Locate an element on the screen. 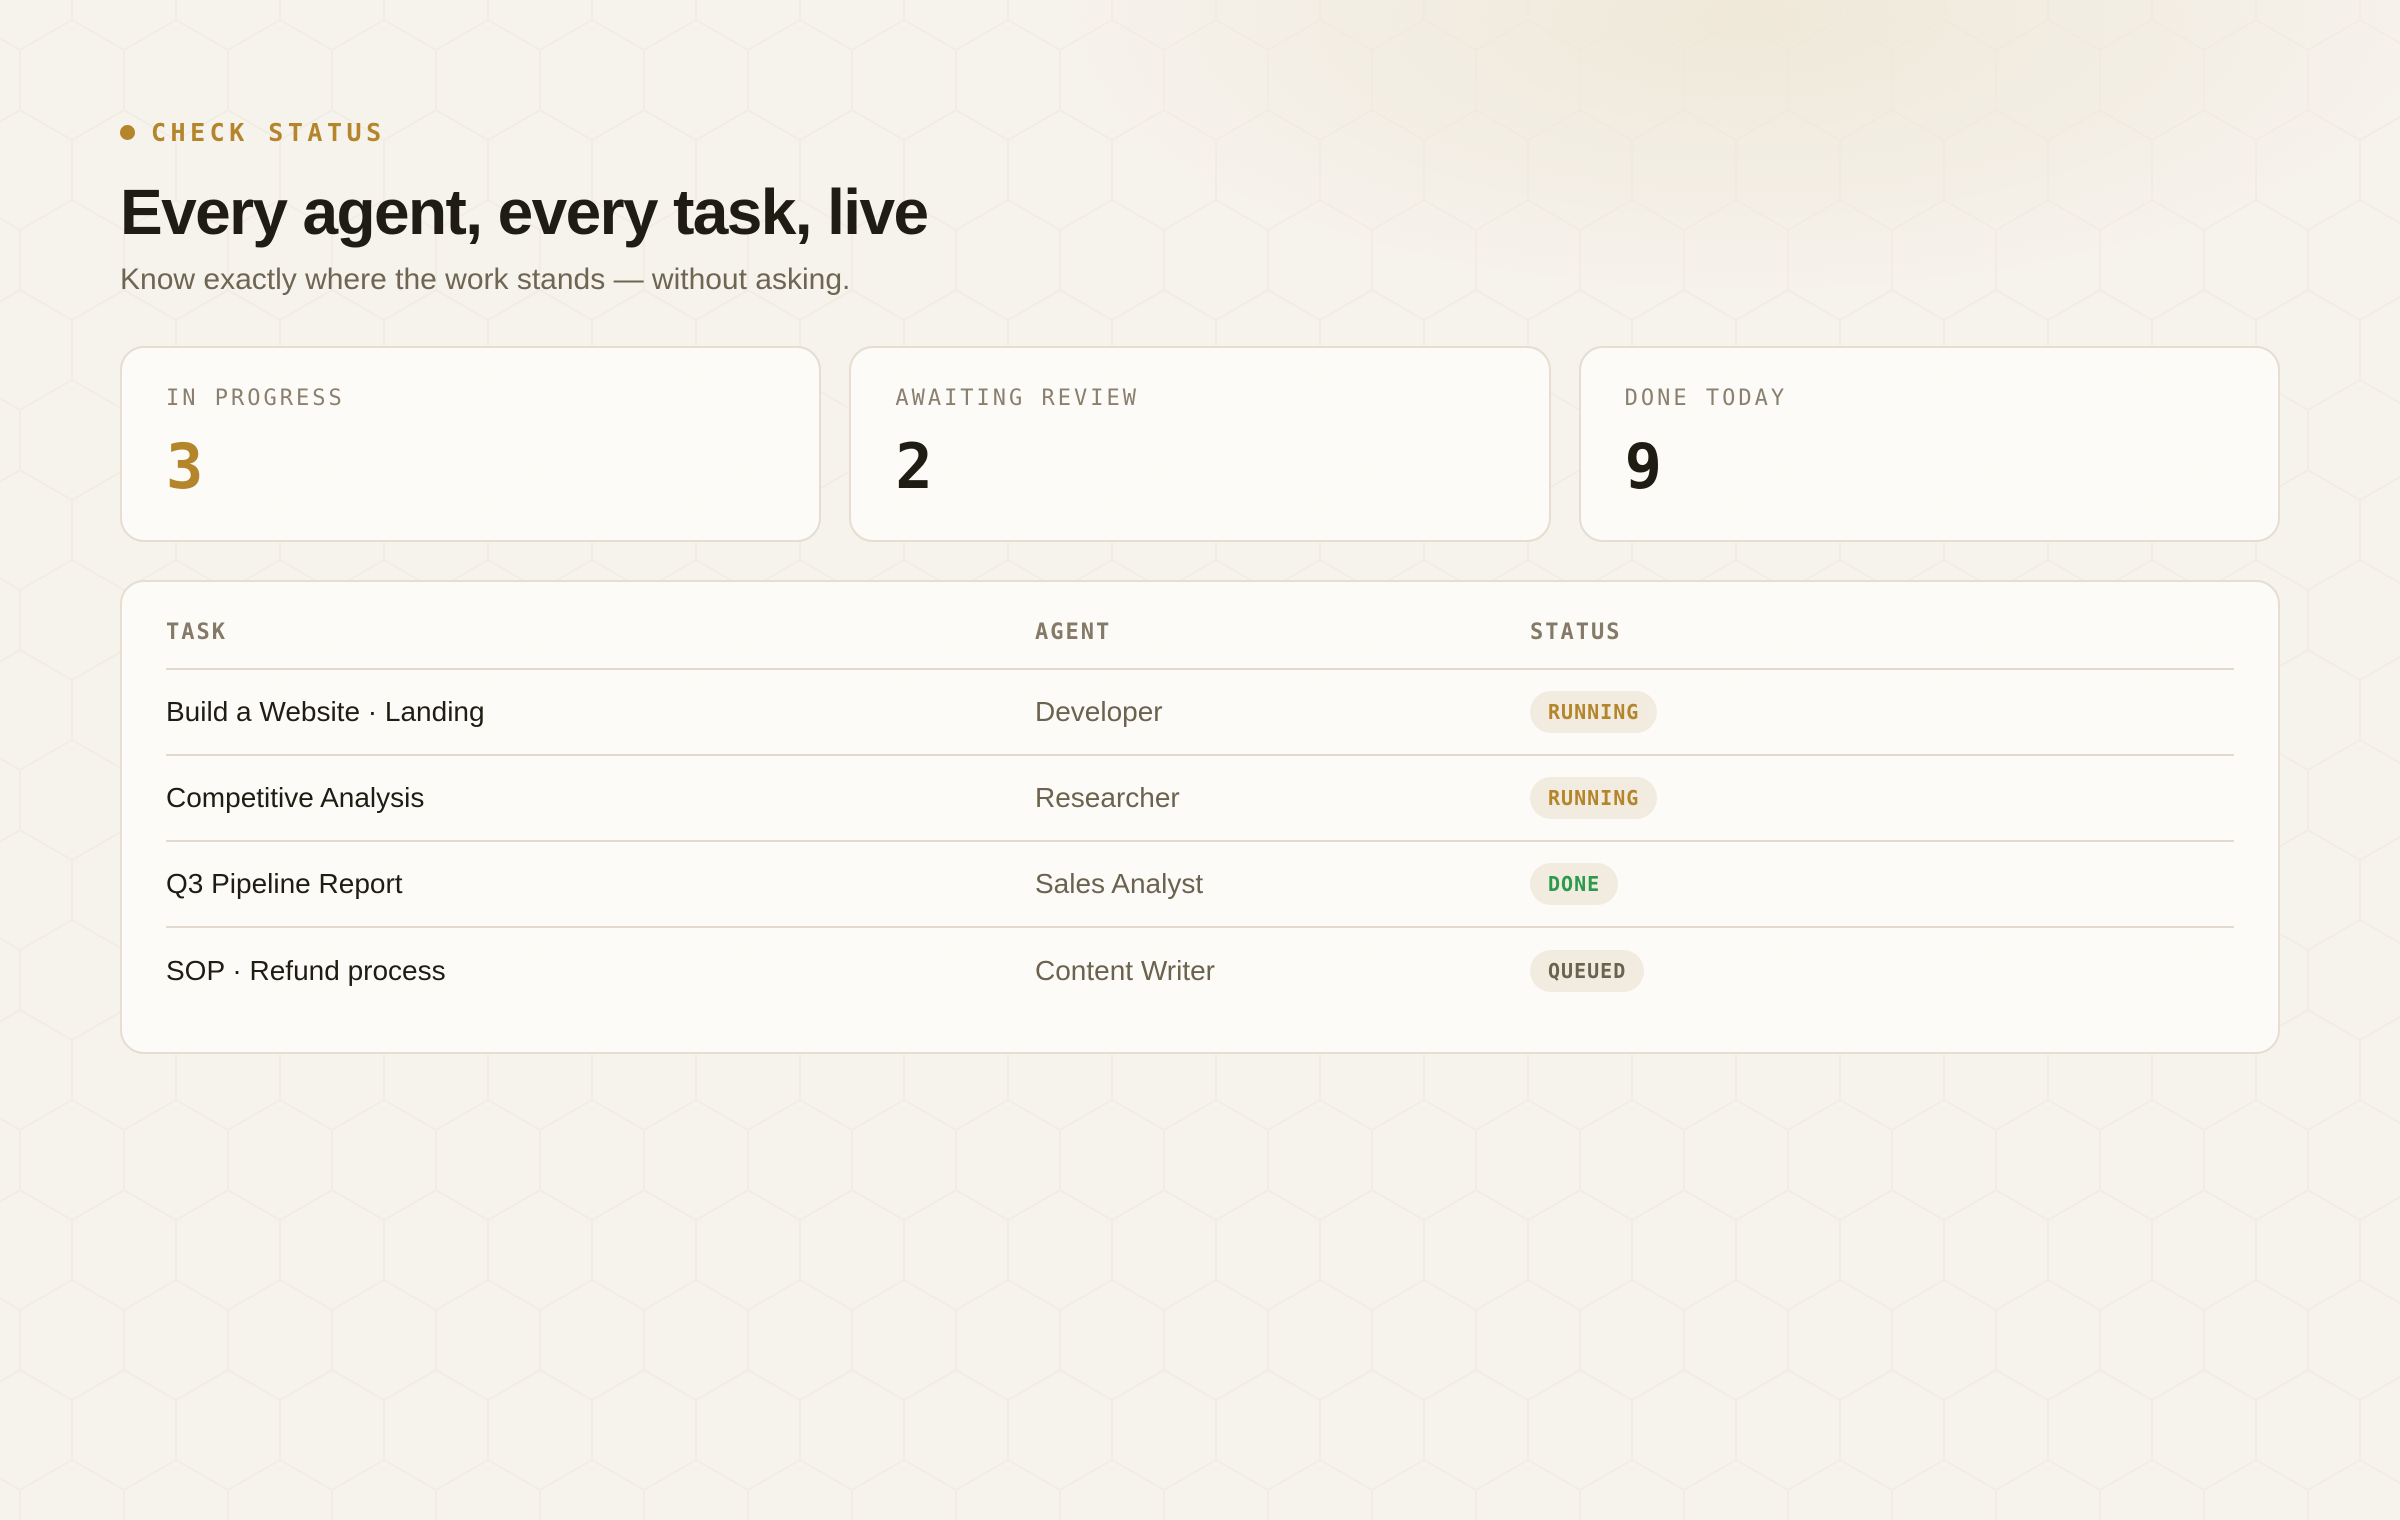  section-eyebrow: CHECK STATUS is located at coordinates (253, 132).